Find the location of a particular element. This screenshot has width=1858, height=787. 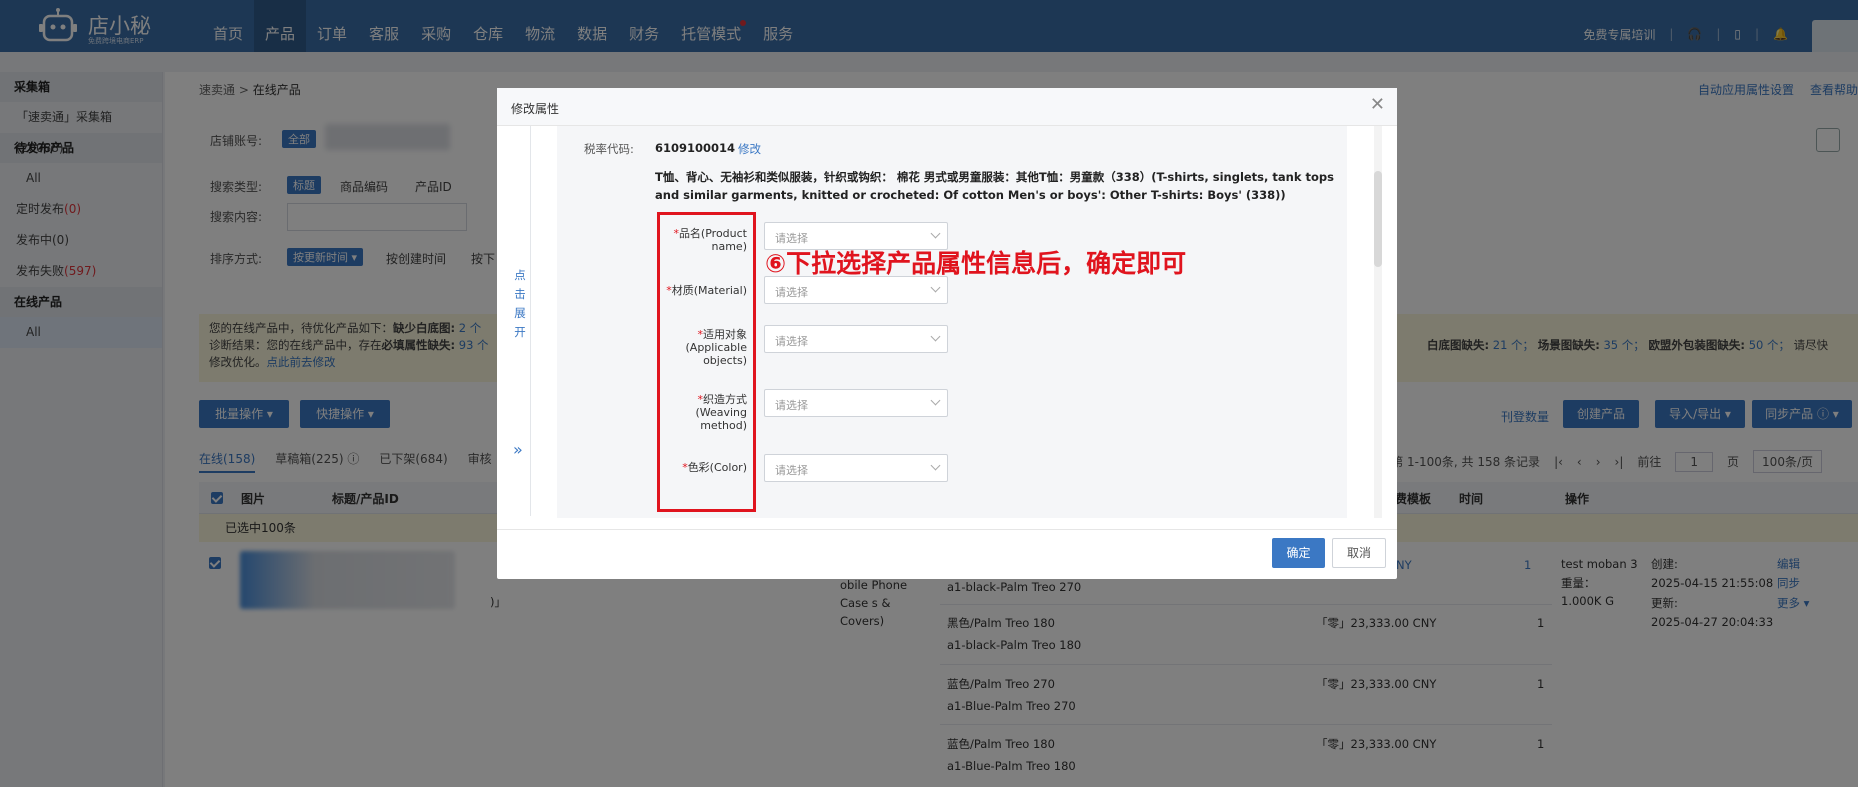

close-icon: ✕ is located at coordinates (1377, 104).